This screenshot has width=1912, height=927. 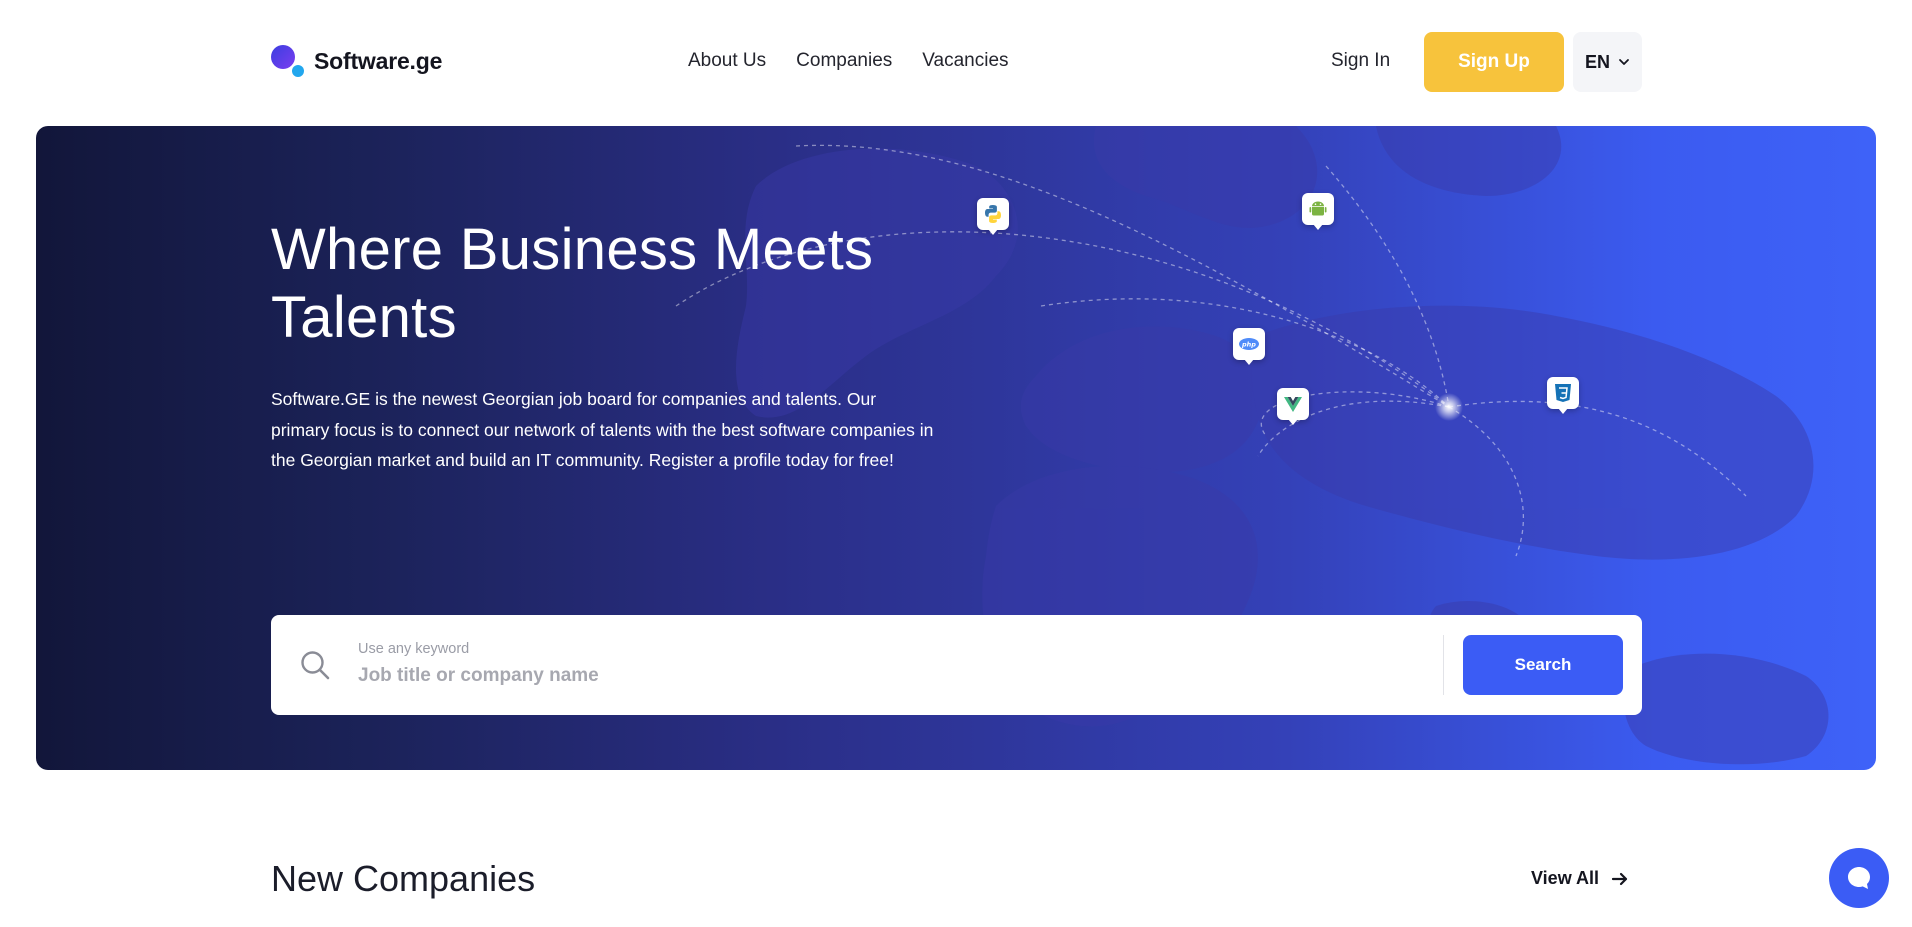 I want to click on language-selector: EN, so click(x=1607, y=62).